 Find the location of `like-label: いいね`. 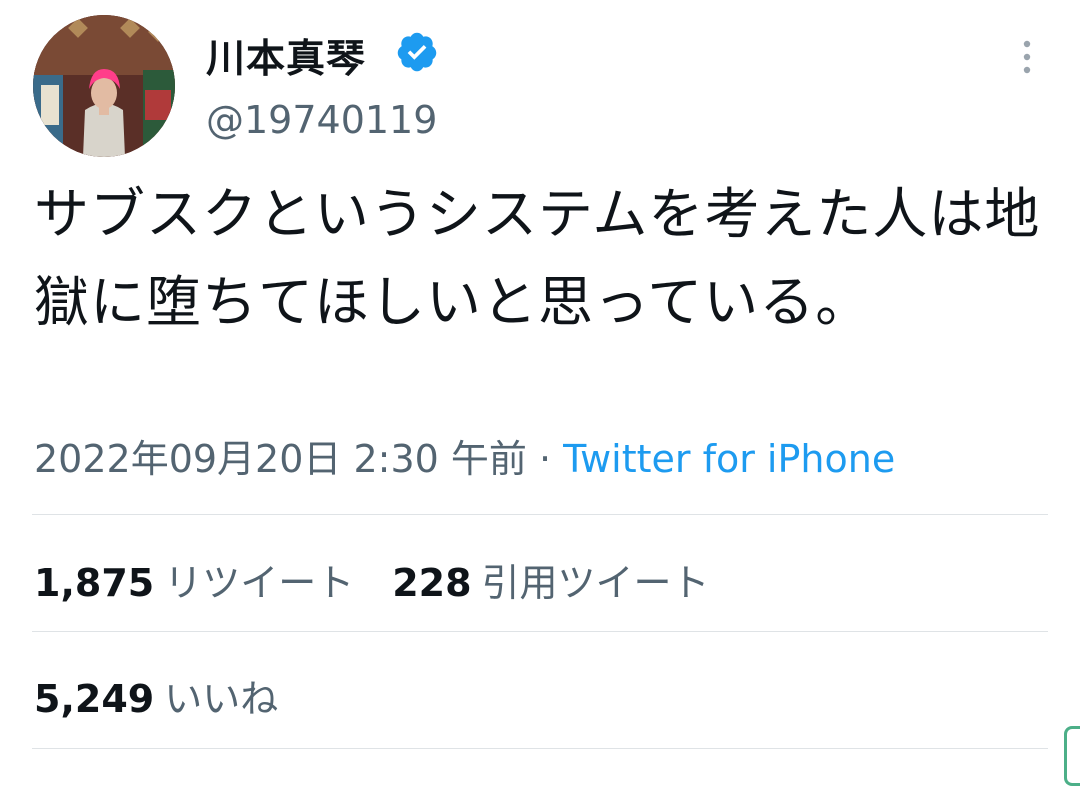

like-label: いいね is located at coordinates (221, 699).